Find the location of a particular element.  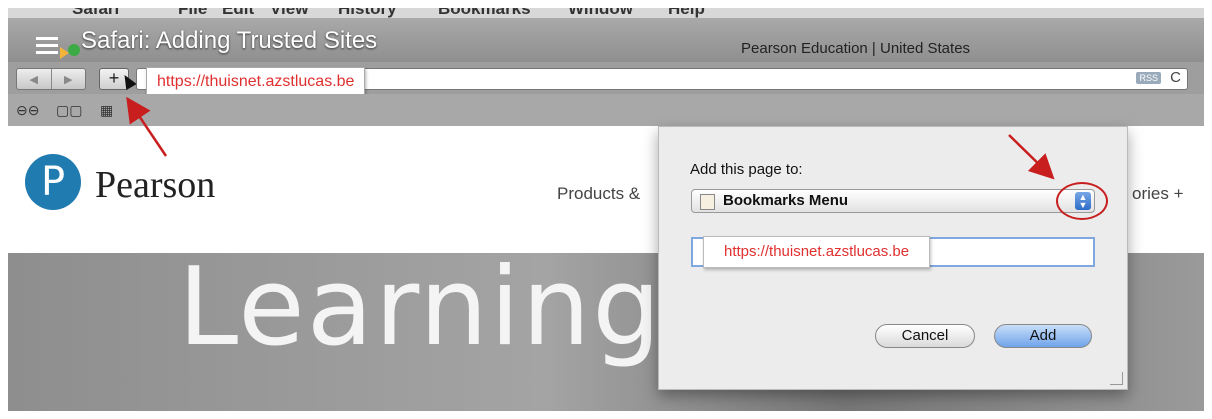

arrow-to-plus is located at coordinates (147, 126).